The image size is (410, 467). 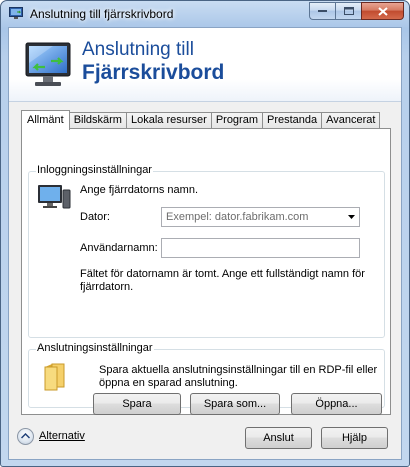 What do you see at coordinates (54, 377) in the screenshot?
I see `folder-icon` at bounding box center [54, 377].